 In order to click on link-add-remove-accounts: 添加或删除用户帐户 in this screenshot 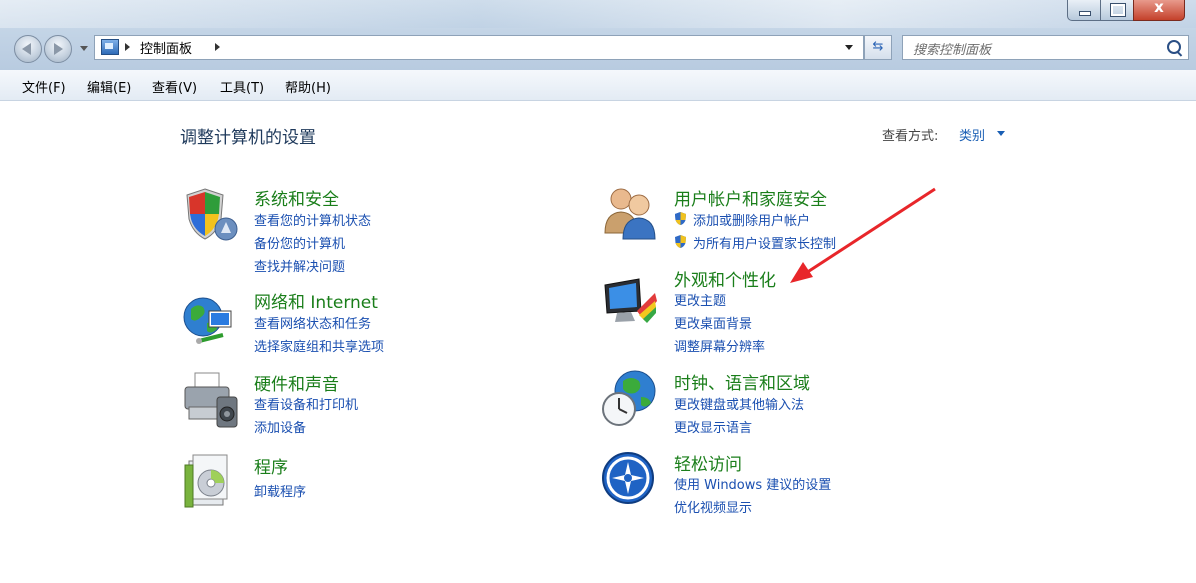, I will do `click(751, 219)`.